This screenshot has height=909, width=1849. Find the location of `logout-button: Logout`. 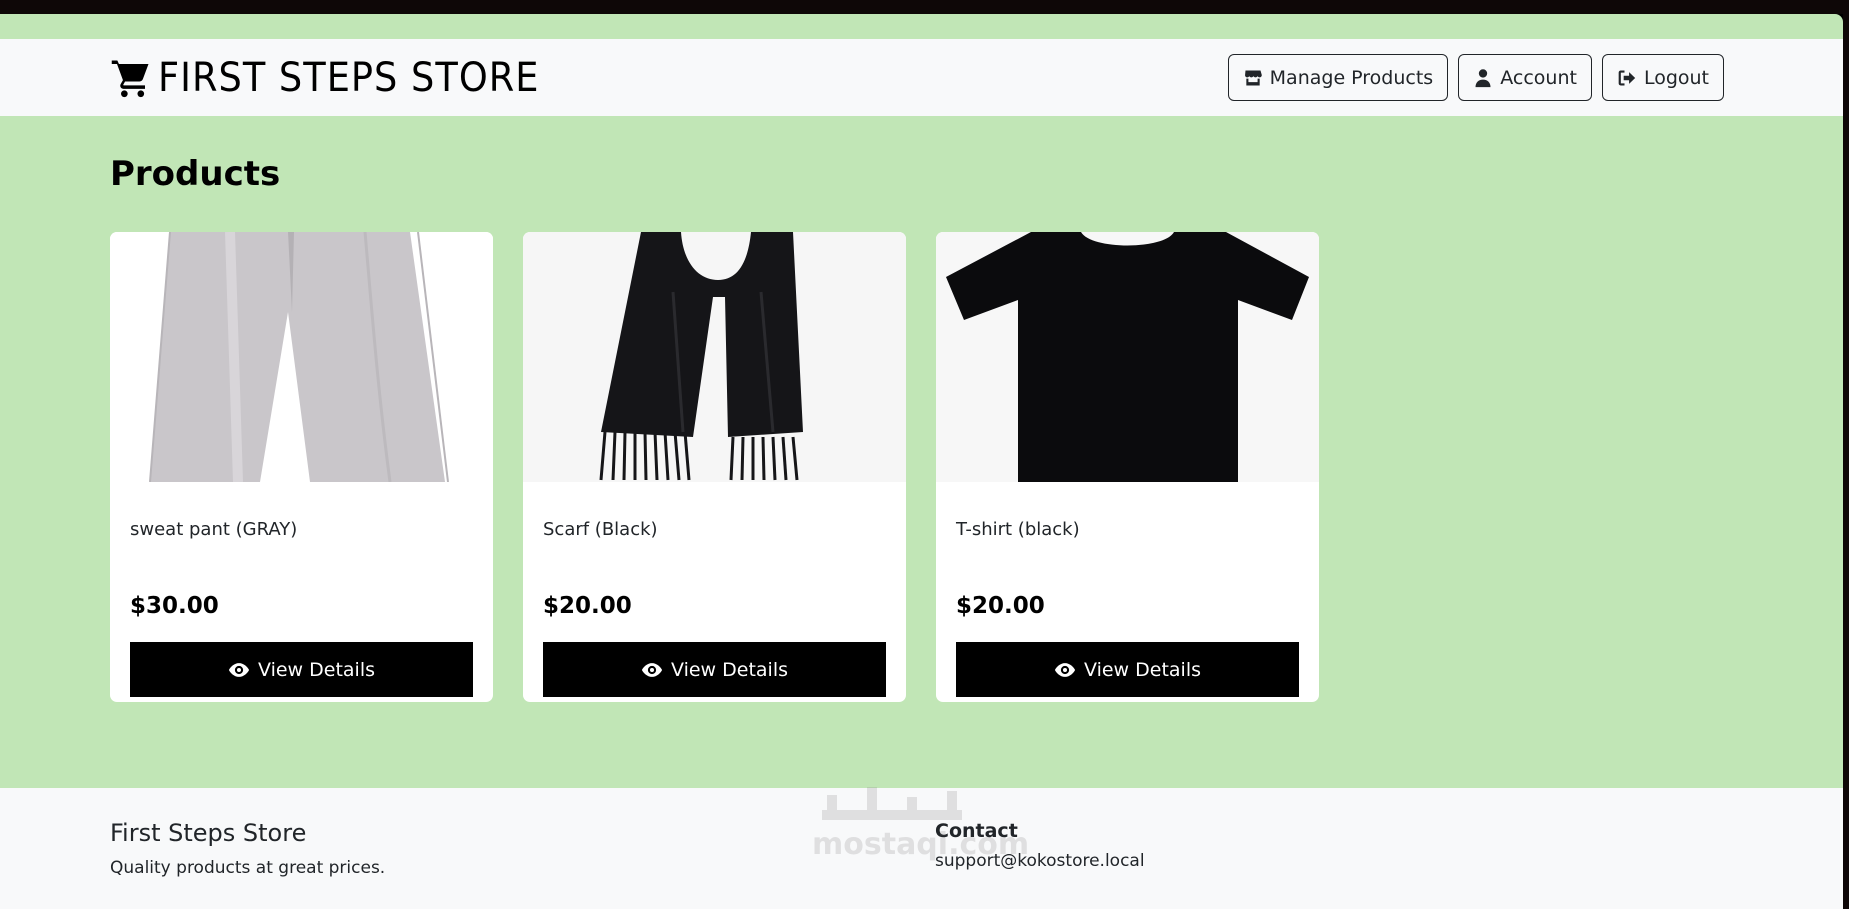

logout-button: Logout is located at coordinates (1662, 77).